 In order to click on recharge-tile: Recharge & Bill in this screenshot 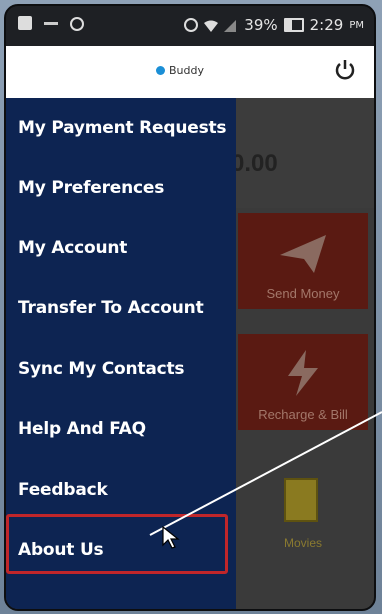, I will do `click(303, 382)`.